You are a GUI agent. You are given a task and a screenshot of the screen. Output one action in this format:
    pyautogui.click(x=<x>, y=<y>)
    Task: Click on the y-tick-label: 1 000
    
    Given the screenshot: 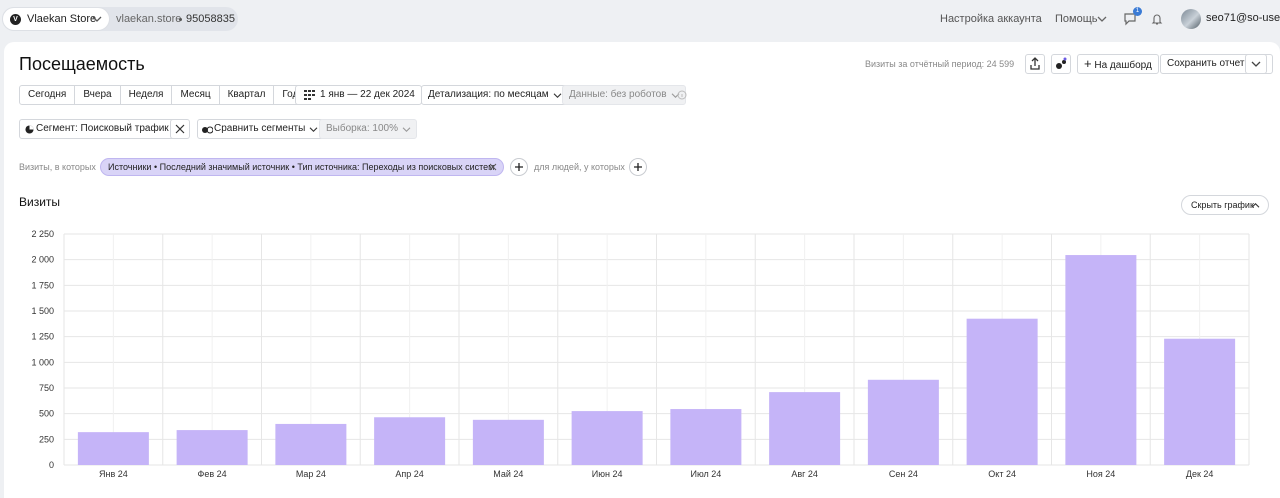 What is the action you would take?
    pyautogui.click(x=42, y=362)
    